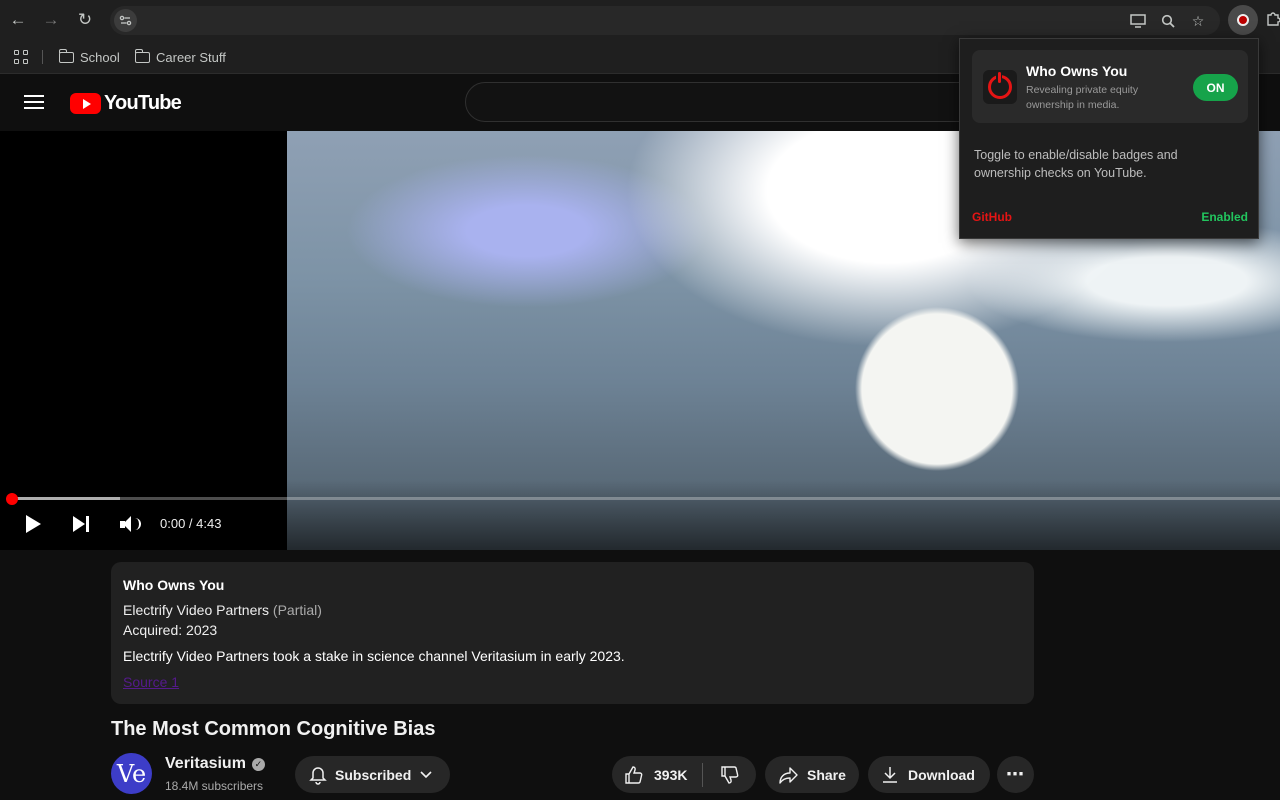 The image size is (1280, 800). I want to click on reload-icon: ↻, so click(85, 20).